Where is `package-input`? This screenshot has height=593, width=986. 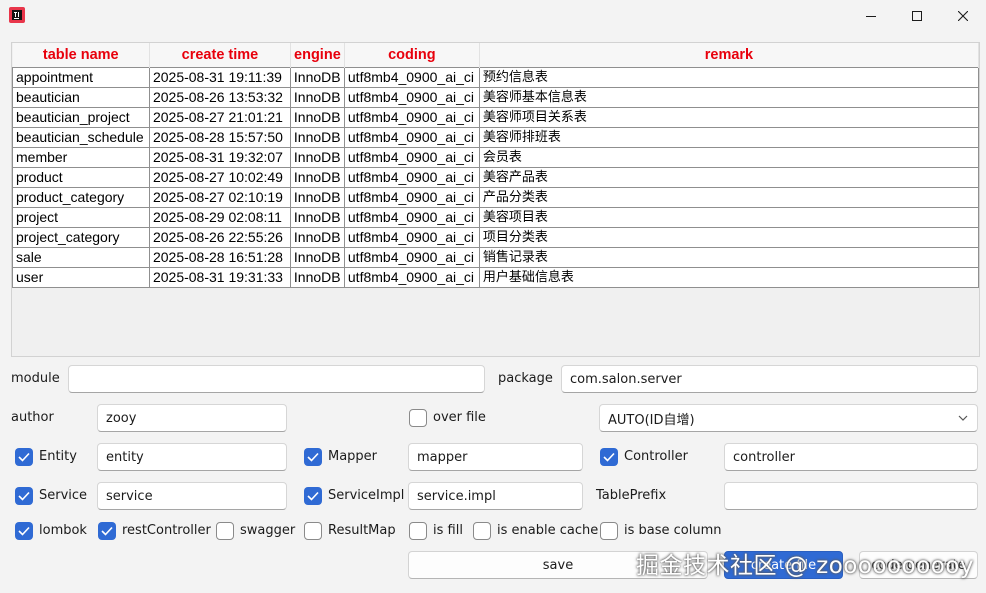
package-input is located at coordinates (769, 379).